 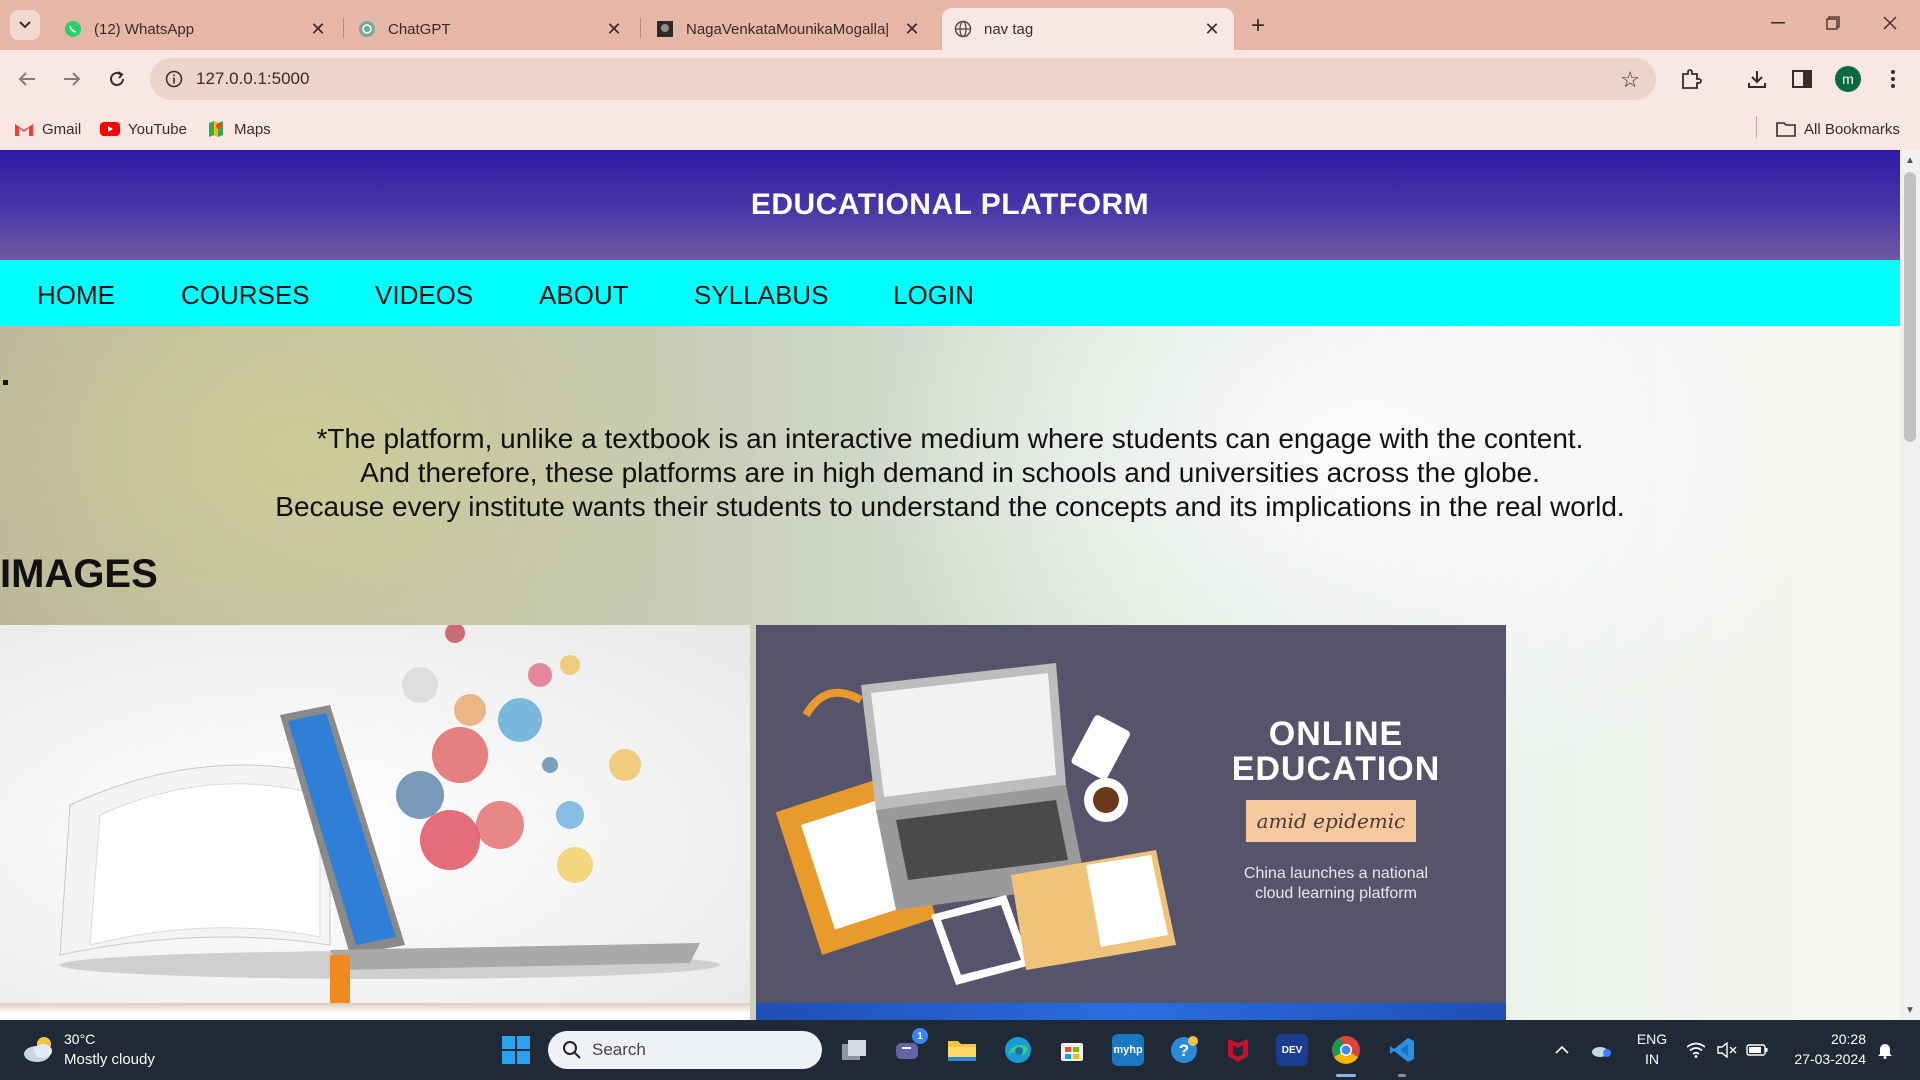 What do you see at coordinates (1088, 29) in the screenshot?
I see `tab-nav-tag: nav tag ✕` at bounding box center [1088, 29].